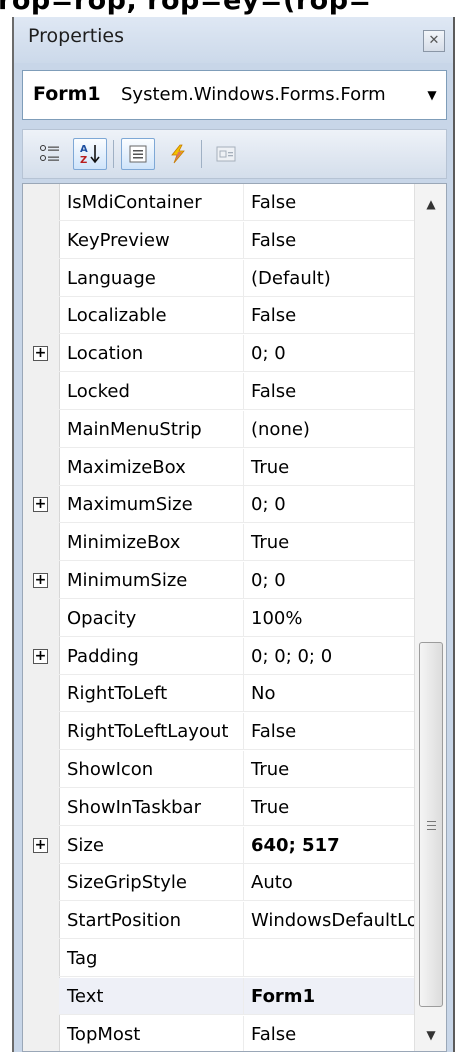 The image size is (459, 1052). Describe the element at coordinates (432, 95) in the screenshot. I see `chevron-down-icon: ▼` at that location.